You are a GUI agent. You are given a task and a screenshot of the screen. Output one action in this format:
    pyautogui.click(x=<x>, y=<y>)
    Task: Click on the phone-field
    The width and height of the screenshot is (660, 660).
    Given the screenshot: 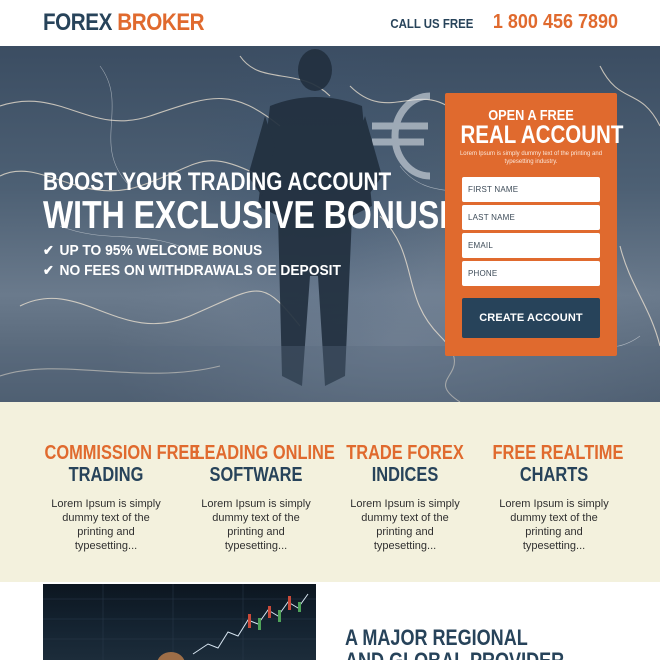 What is the action you would take?
    pyautogui.click(x=531, y=273)
    